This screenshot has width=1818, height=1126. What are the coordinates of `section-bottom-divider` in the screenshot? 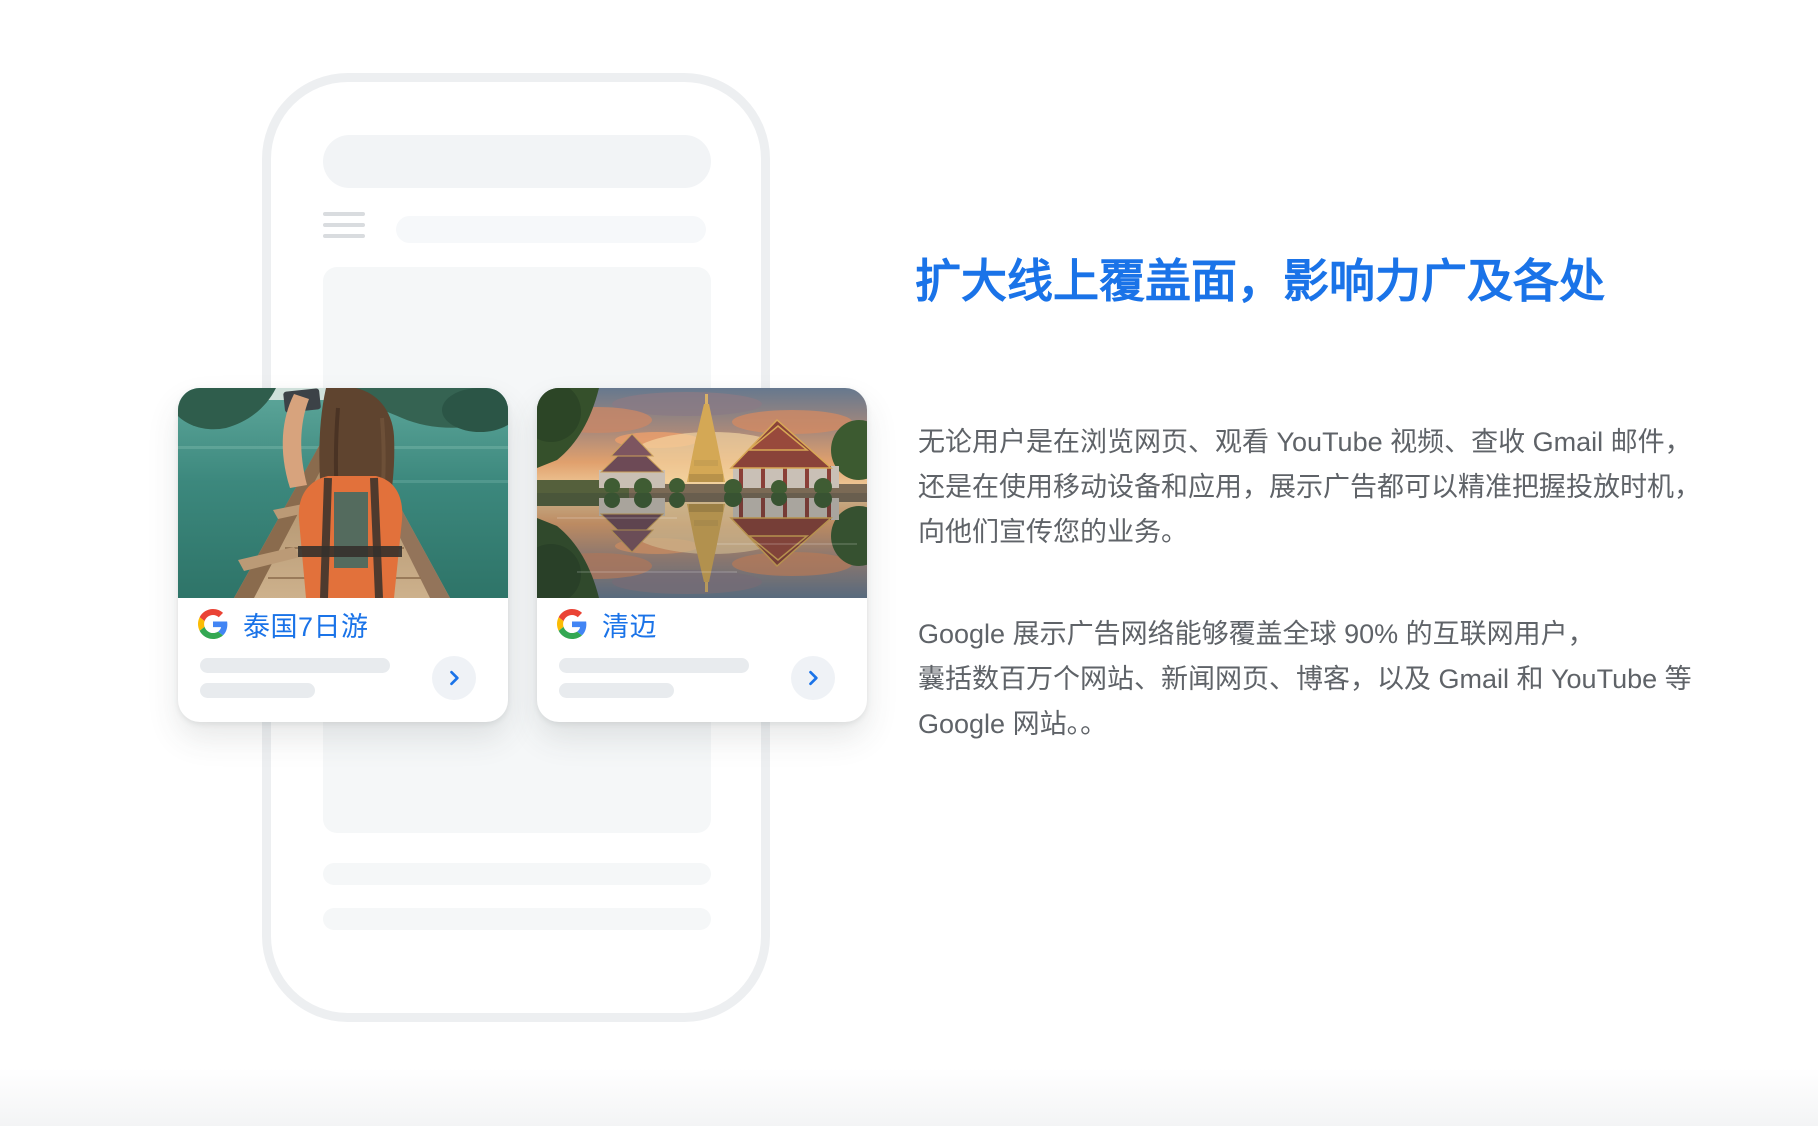 It's located at (909, 1097).